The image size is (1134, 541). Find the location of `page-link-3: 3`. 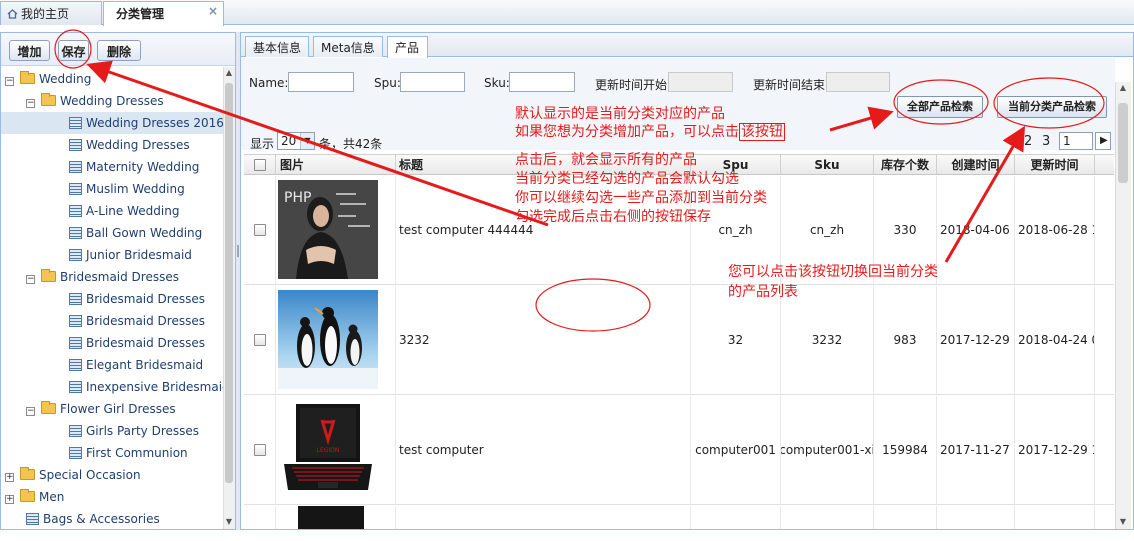

page-link-3: 3 is located at coordinates (1046, 141).